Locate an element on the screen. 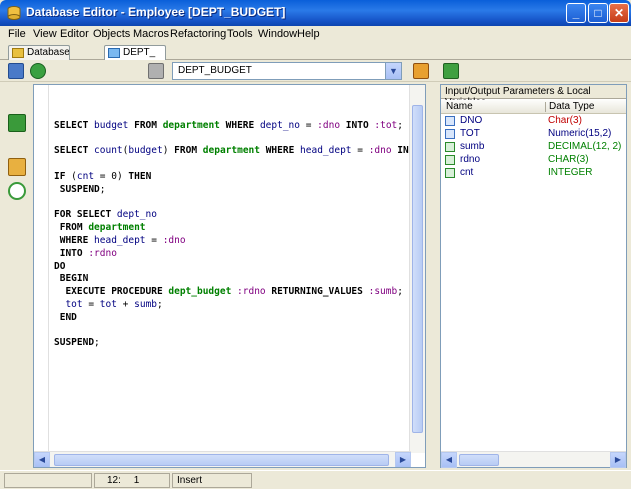 The height and width of the screenshot is (489, 631). code-token: BEGIN is located at coordinates (71, 279).